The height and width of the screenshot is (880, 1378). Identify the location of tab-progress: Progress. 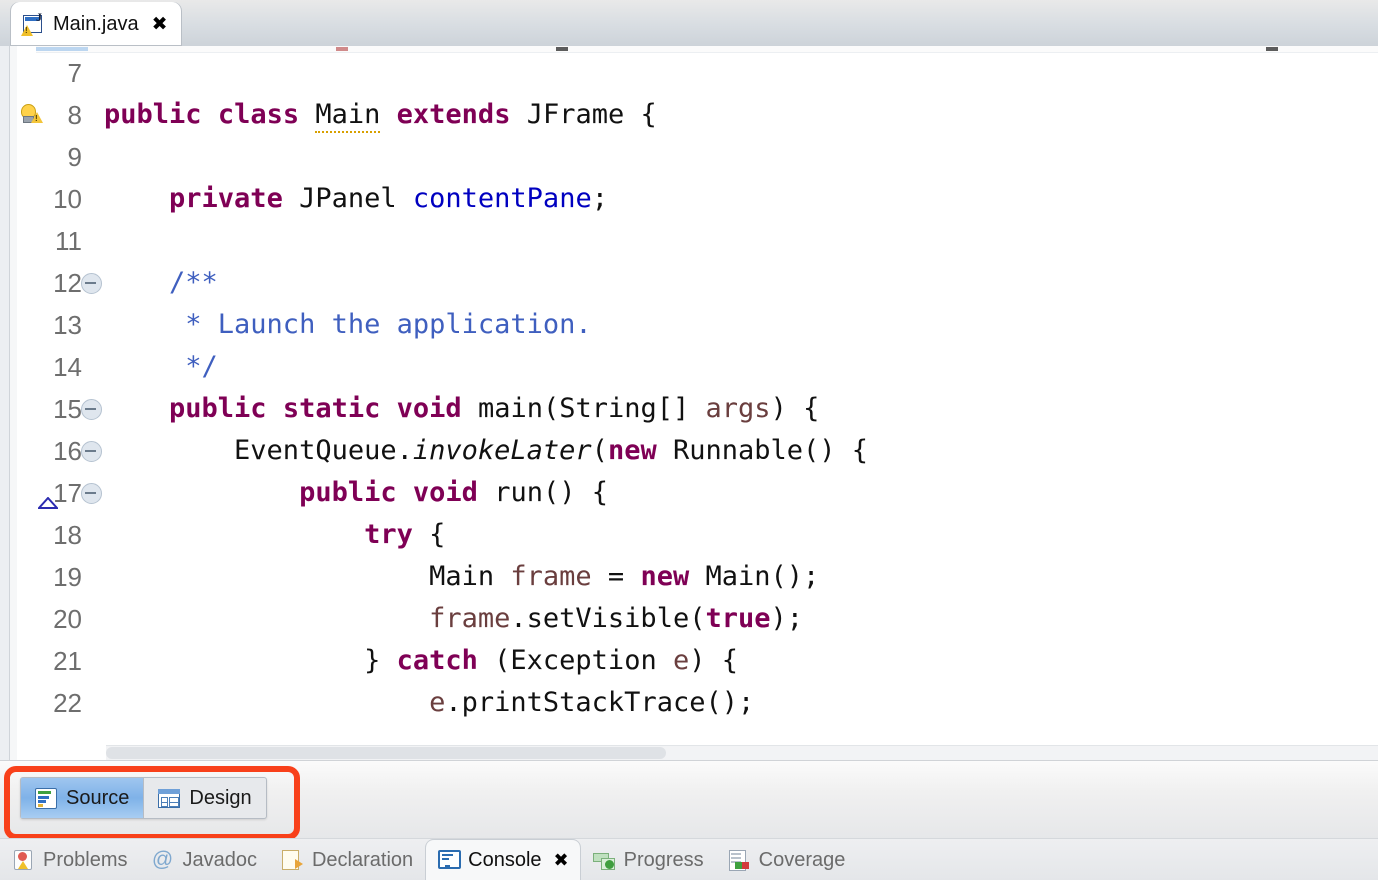
(648, 859).